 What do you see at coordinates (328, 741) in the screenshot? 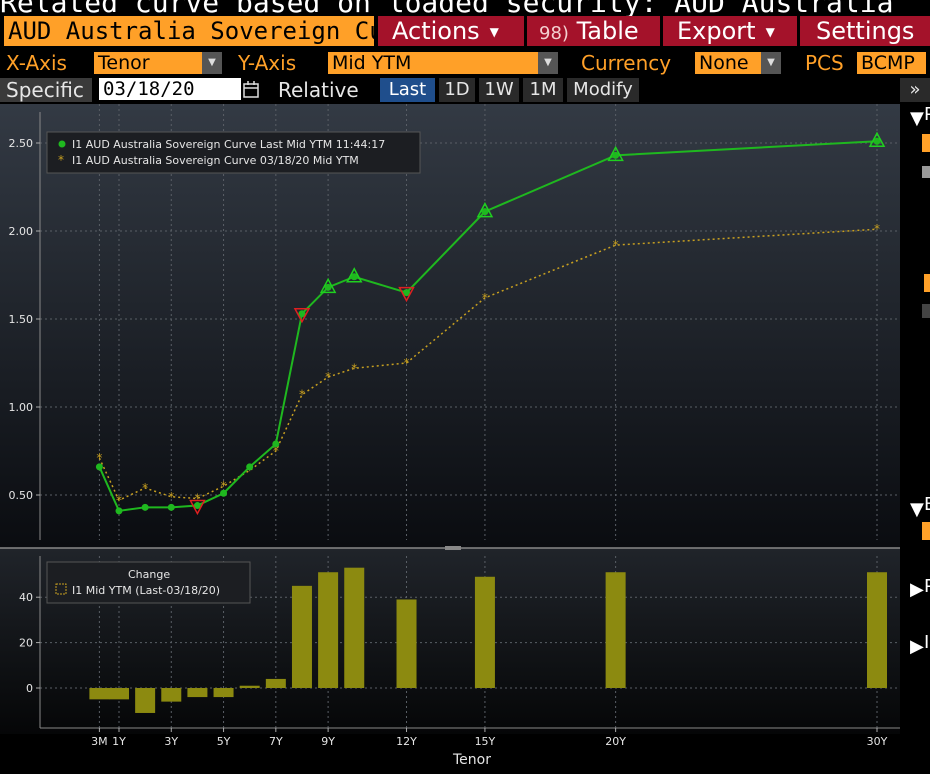
I see `xtick-label: 9Y` at bounding box center [328, 741].